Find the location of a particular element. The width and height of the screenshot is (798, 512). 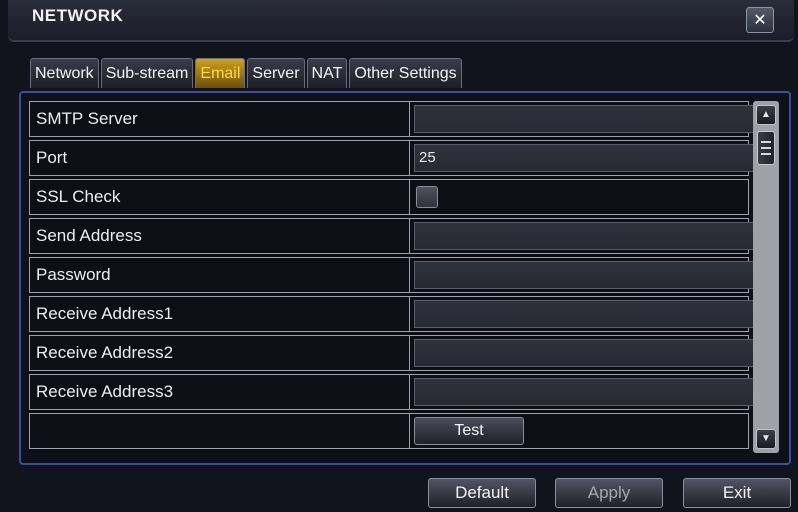

title-bar: NETWORK ✕ is located at coordinates (401, 21).